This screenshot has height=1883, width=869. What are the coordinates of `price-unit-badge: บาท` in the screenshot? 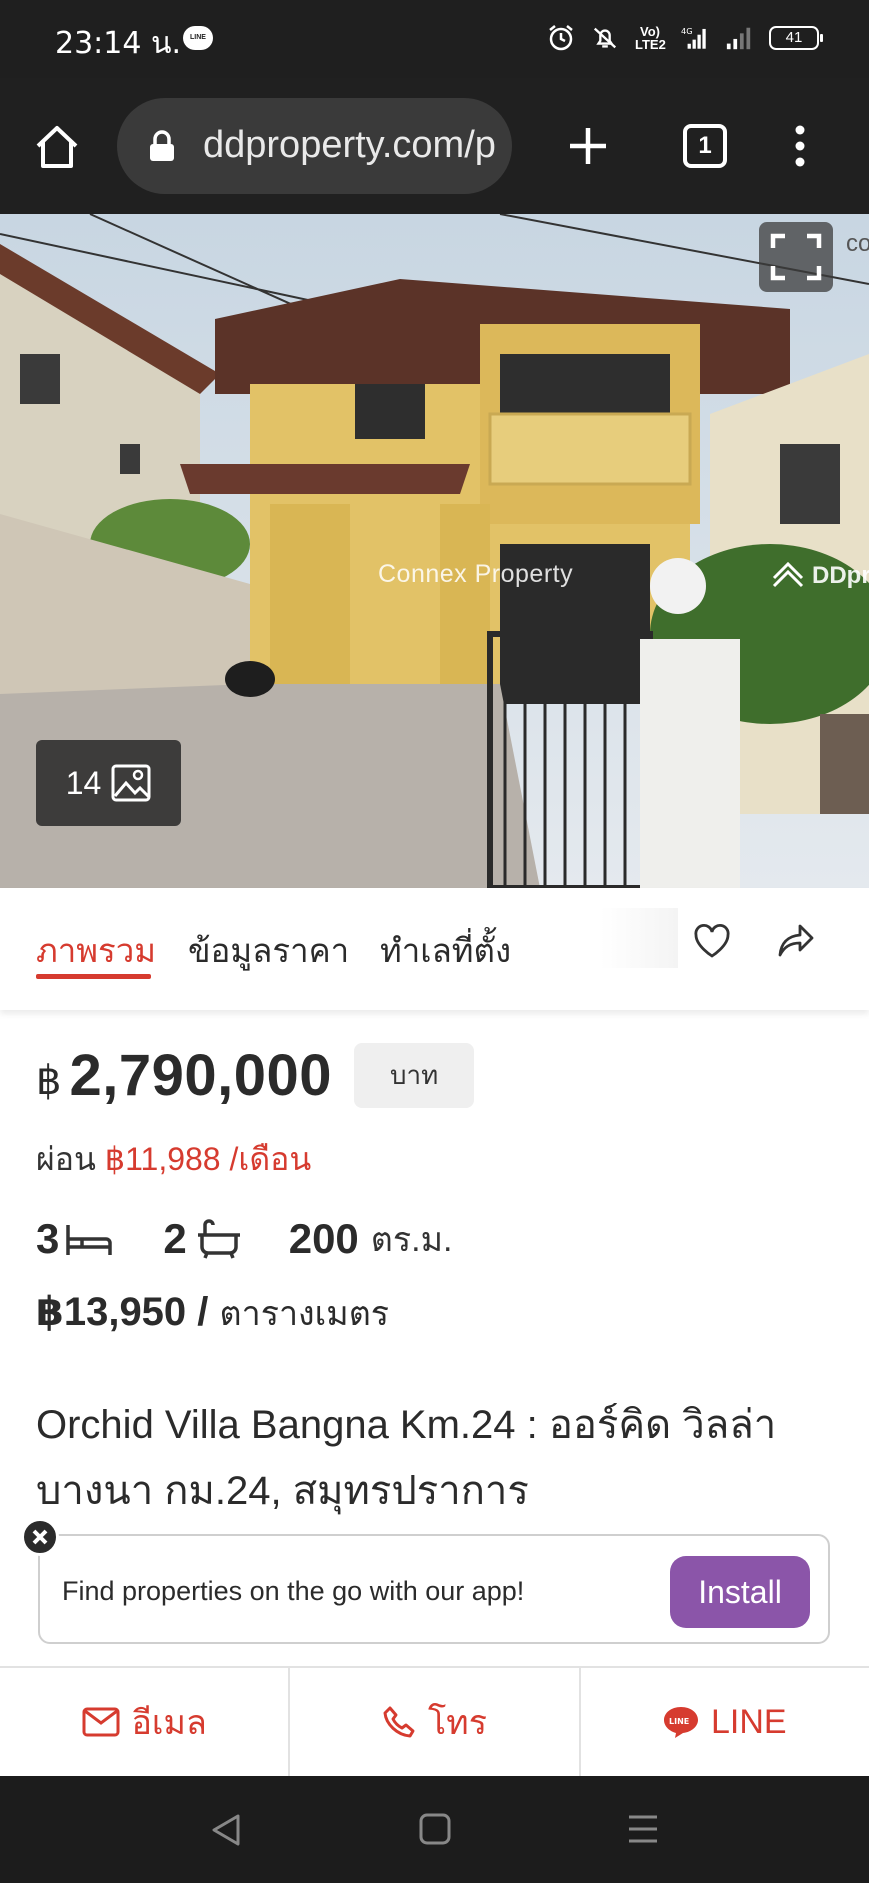 It's located at (414, 1075).